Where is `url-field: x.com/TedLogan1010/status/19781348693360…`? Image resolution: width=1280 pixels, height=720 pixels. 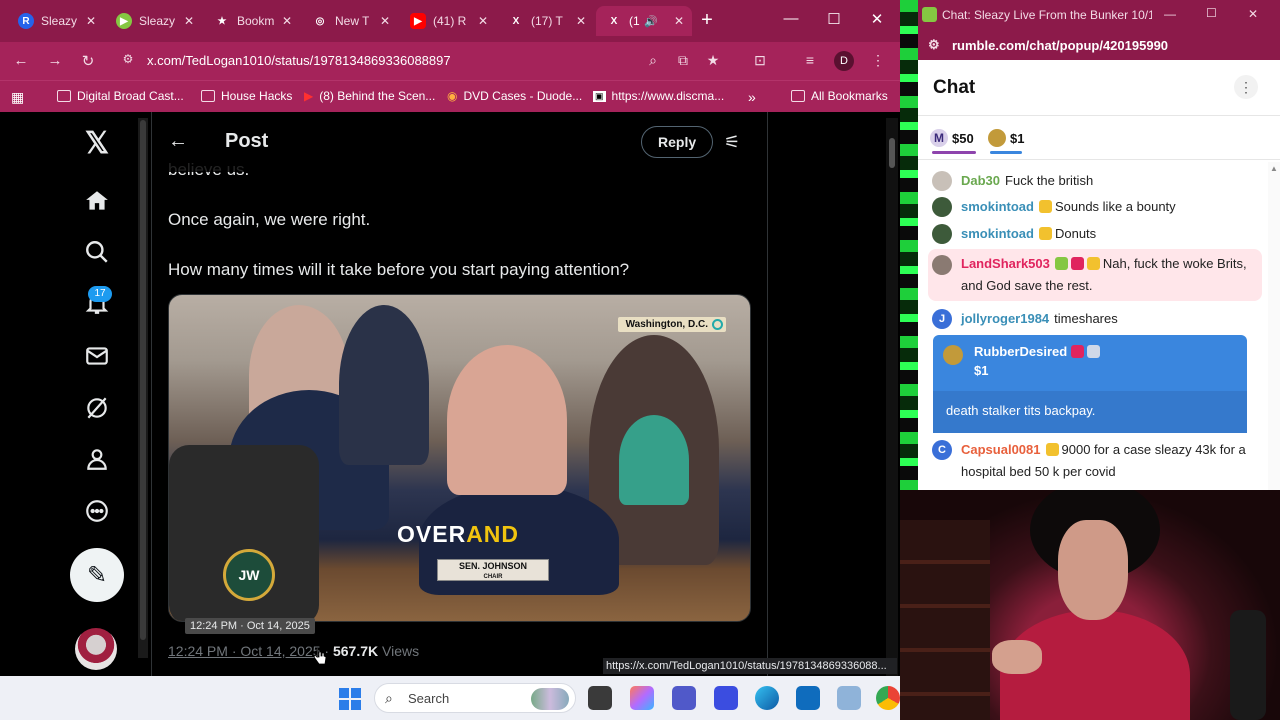 url-field: x.com/TedLogan1010/status/19781348693360… is located at coordinates (299, 60).